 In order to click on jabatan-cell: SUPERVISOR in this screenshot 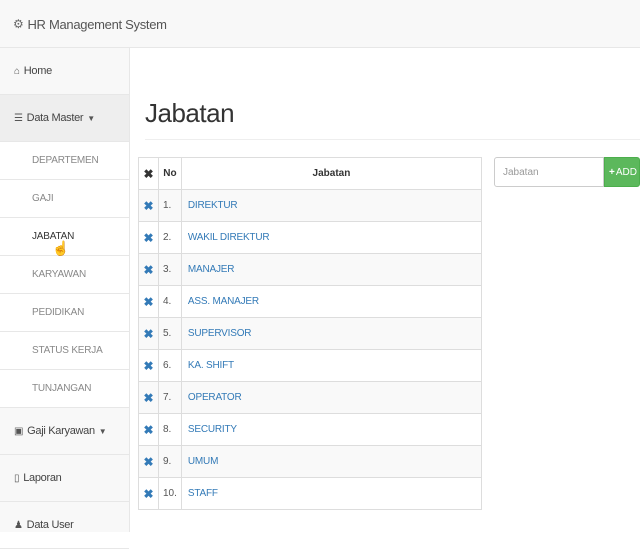, I will do `click(331, 333)`.